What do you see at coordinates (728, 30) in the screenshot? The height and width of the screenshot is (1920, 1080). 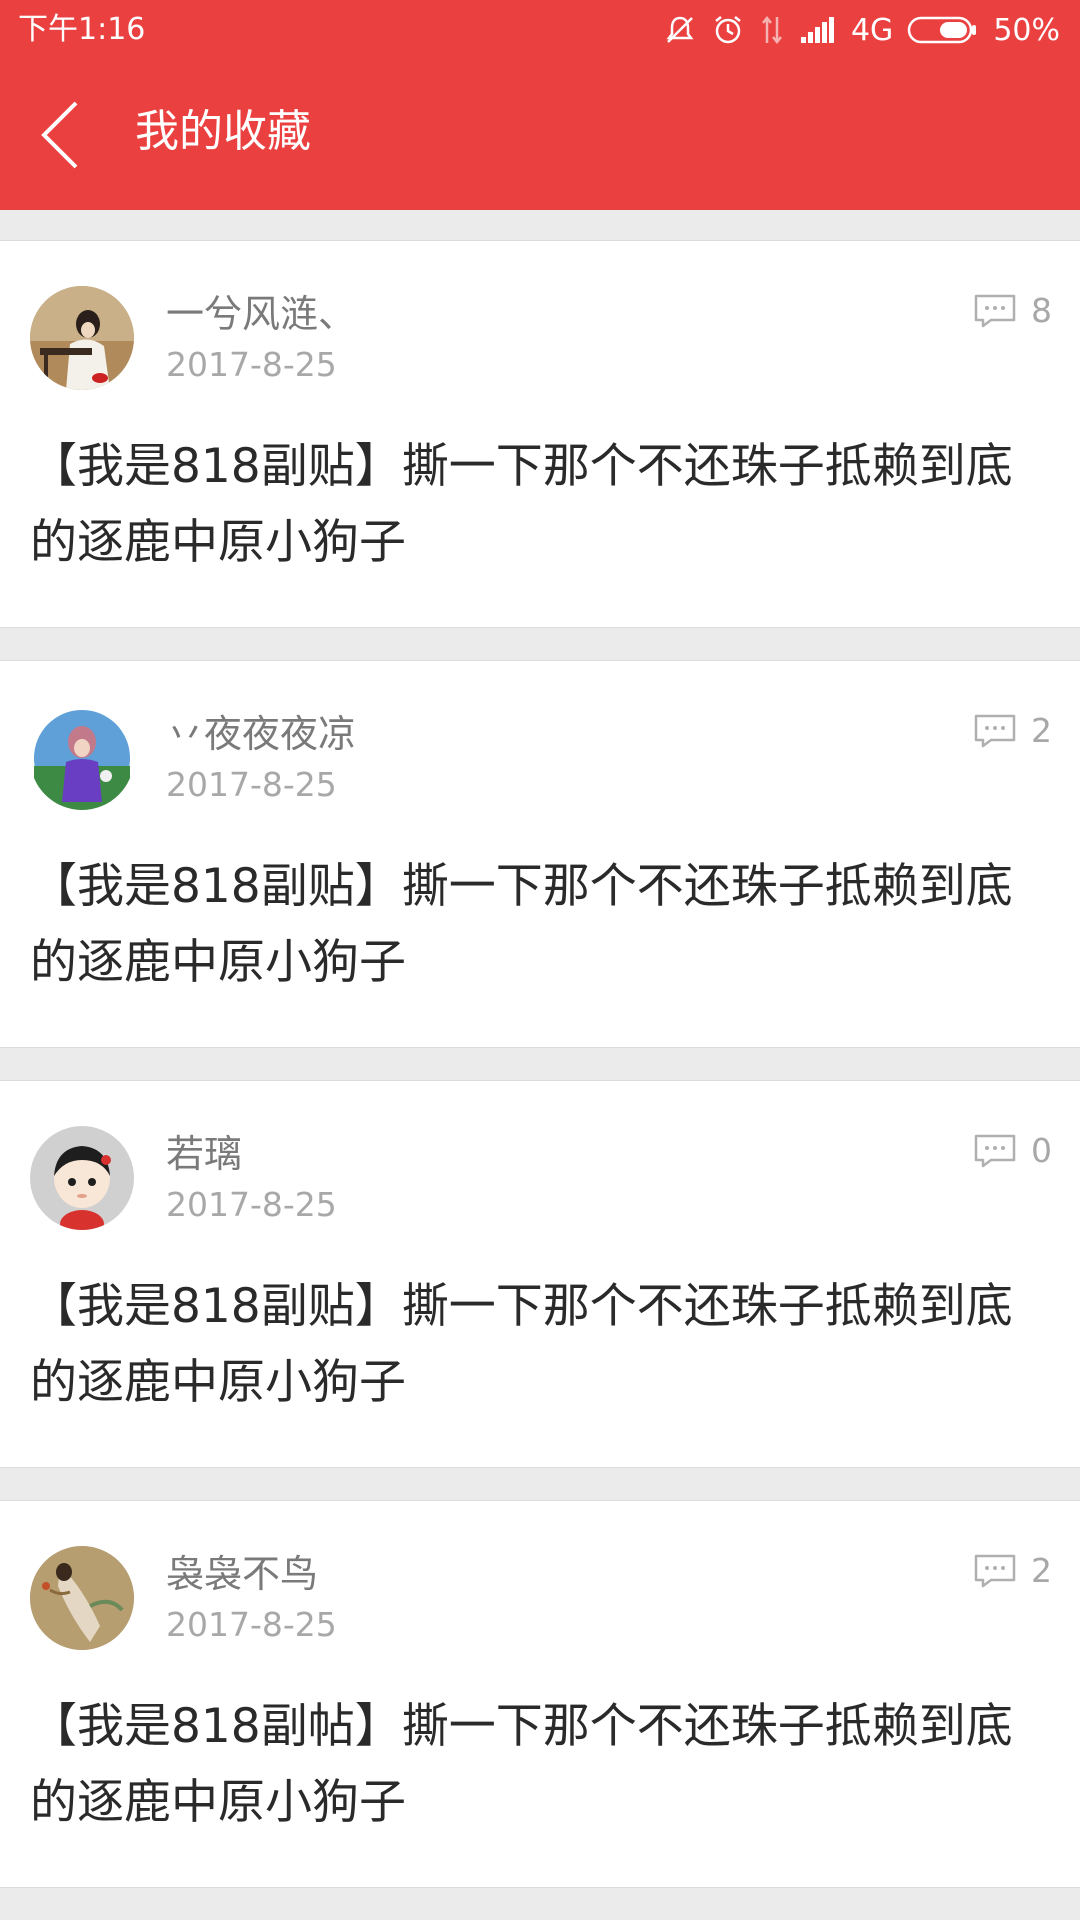 I see `alarm-icon` at bounding box center [728, 30].